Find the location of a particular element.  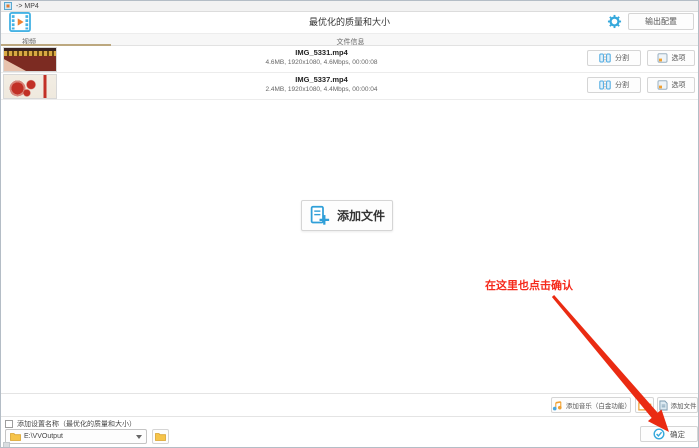

gear-icon is located at coordinates (614, 21).